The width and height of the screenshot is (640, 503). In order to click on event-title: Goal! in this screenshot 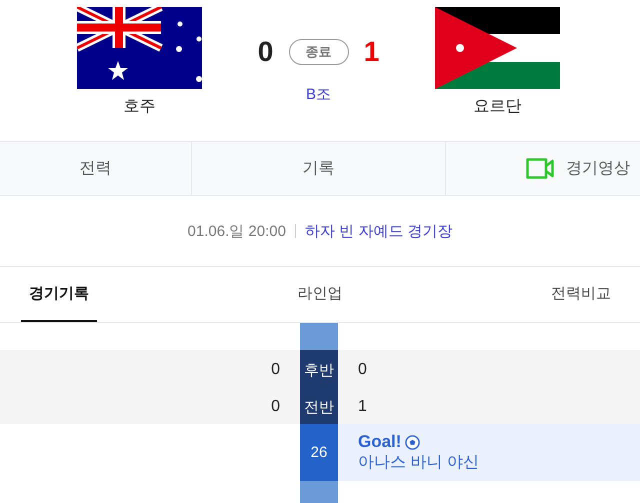, I will do `click(380, 442)`.